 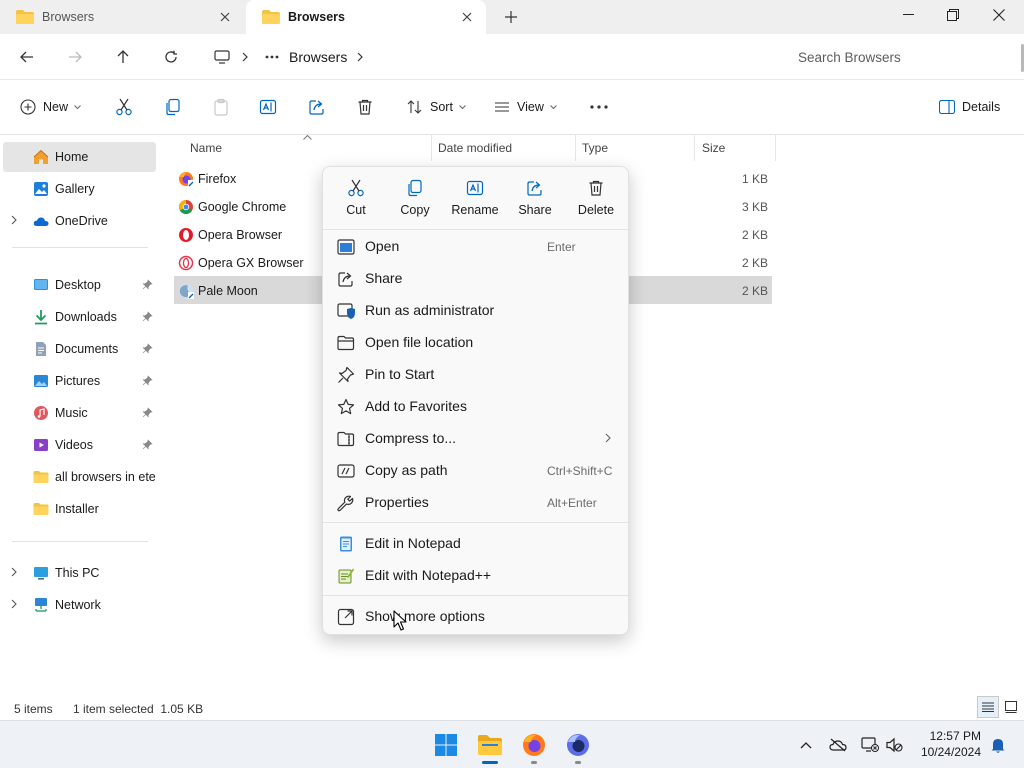 I want to click on search-input, so click(x=903, y=57).